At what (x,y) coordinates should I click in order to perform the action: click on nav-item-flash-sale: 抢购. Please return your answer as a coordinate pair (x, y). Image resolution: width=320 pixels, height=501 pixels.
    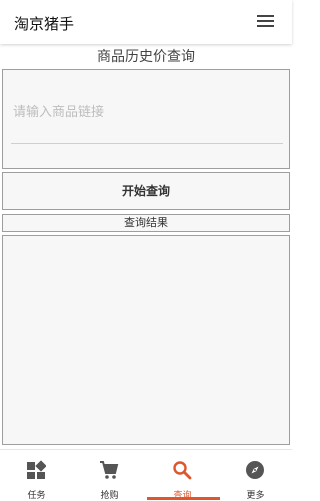
    Looking at the image, I should click on (109, 475).